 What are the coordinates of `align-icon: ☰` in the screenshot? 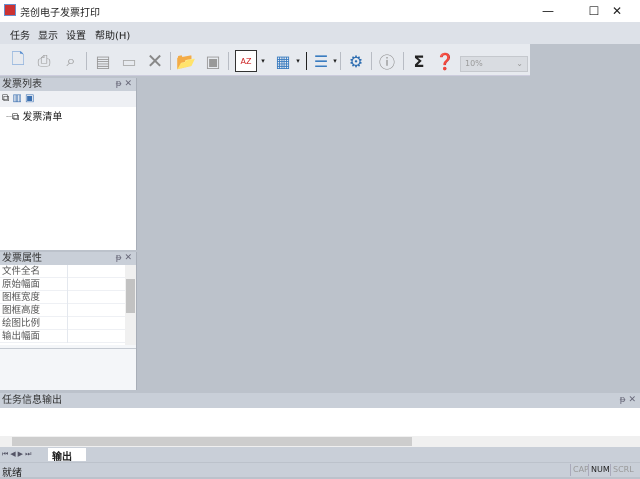 It's located at (321, 61).